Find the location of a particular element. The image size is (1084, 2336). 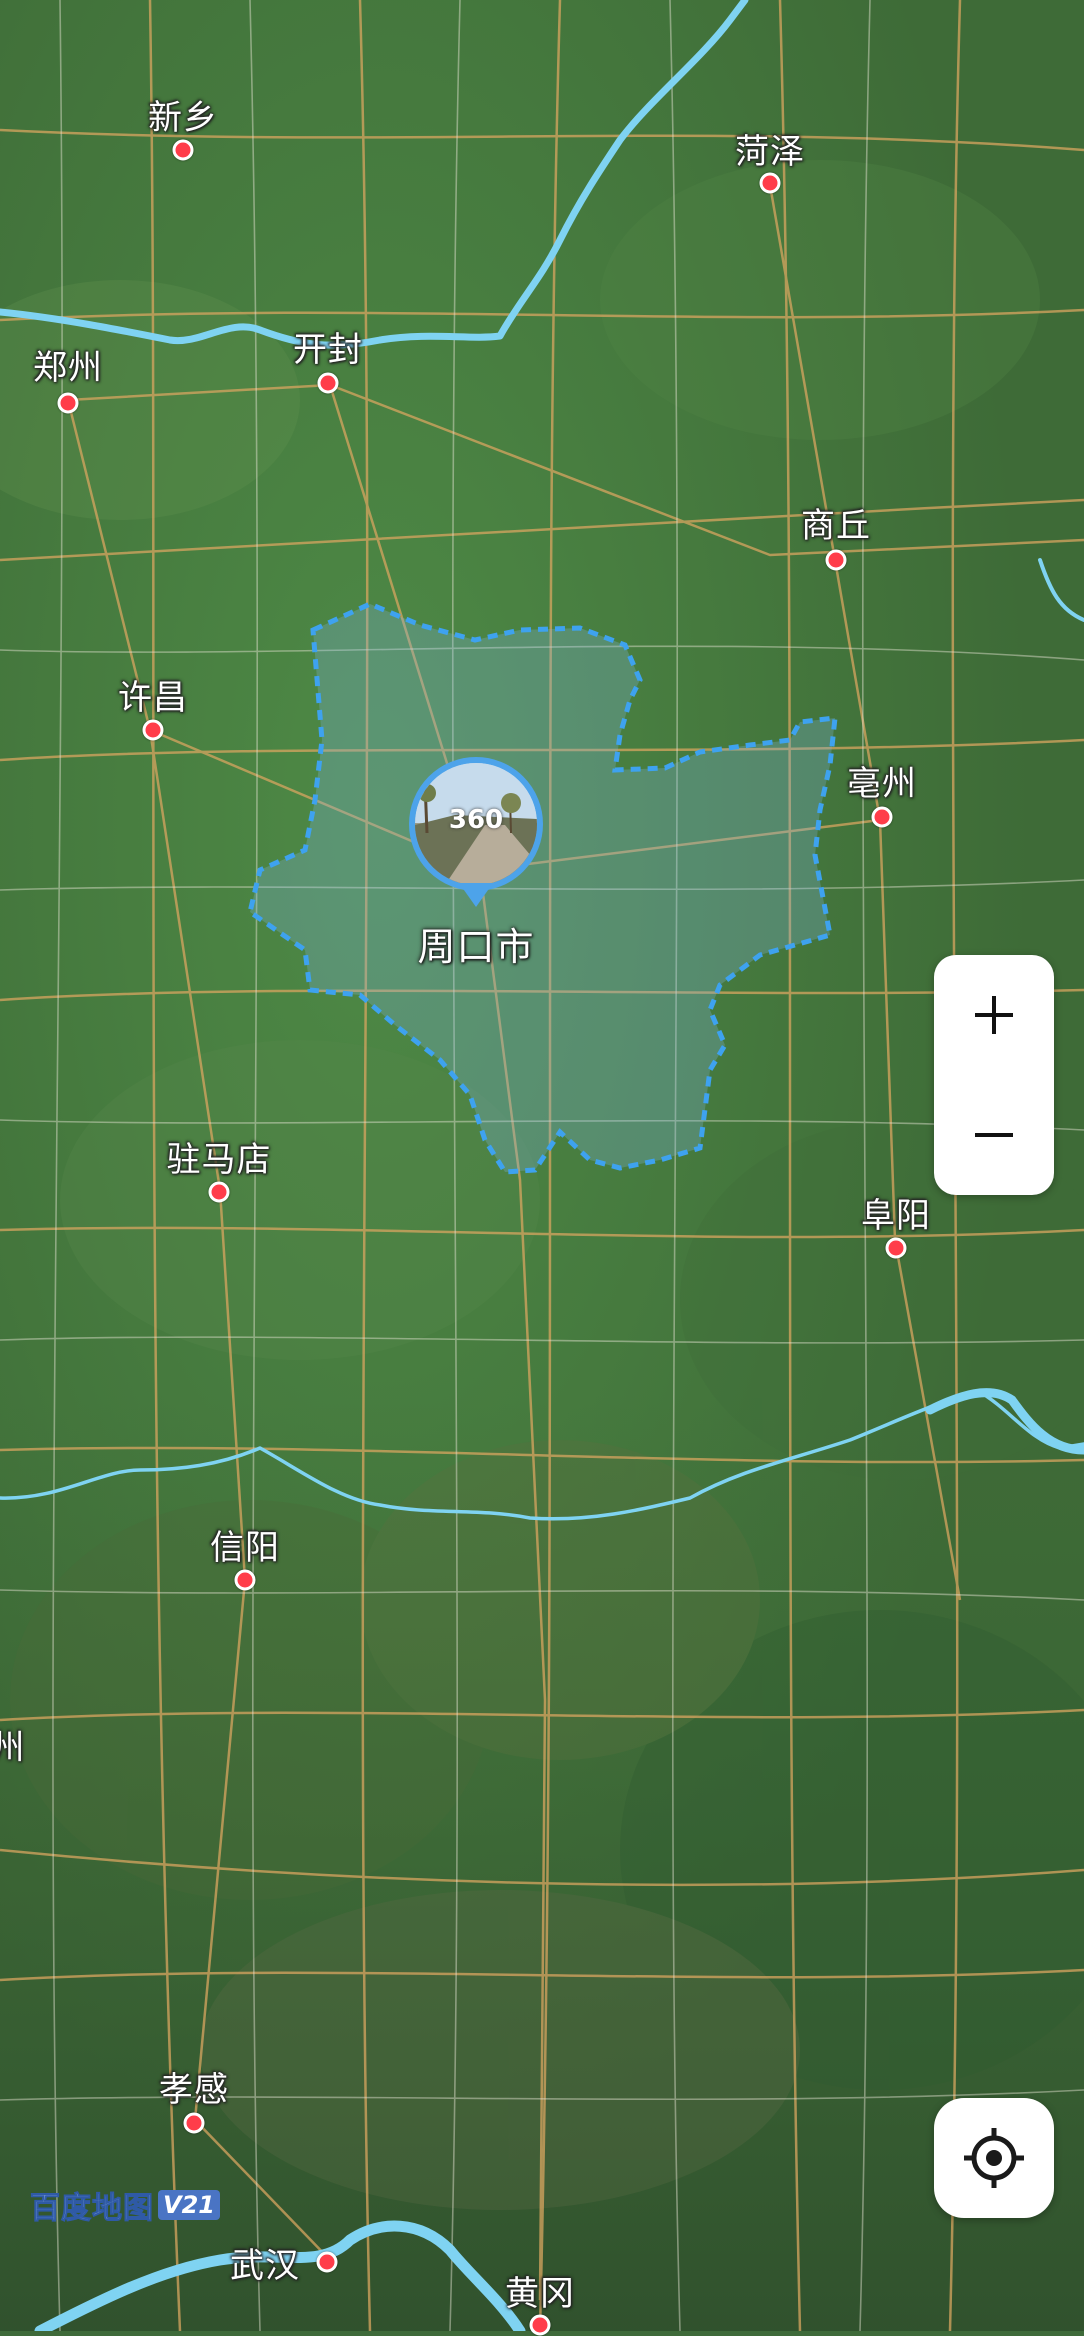

zoom-out-button is located at coordinates (994, 1135).